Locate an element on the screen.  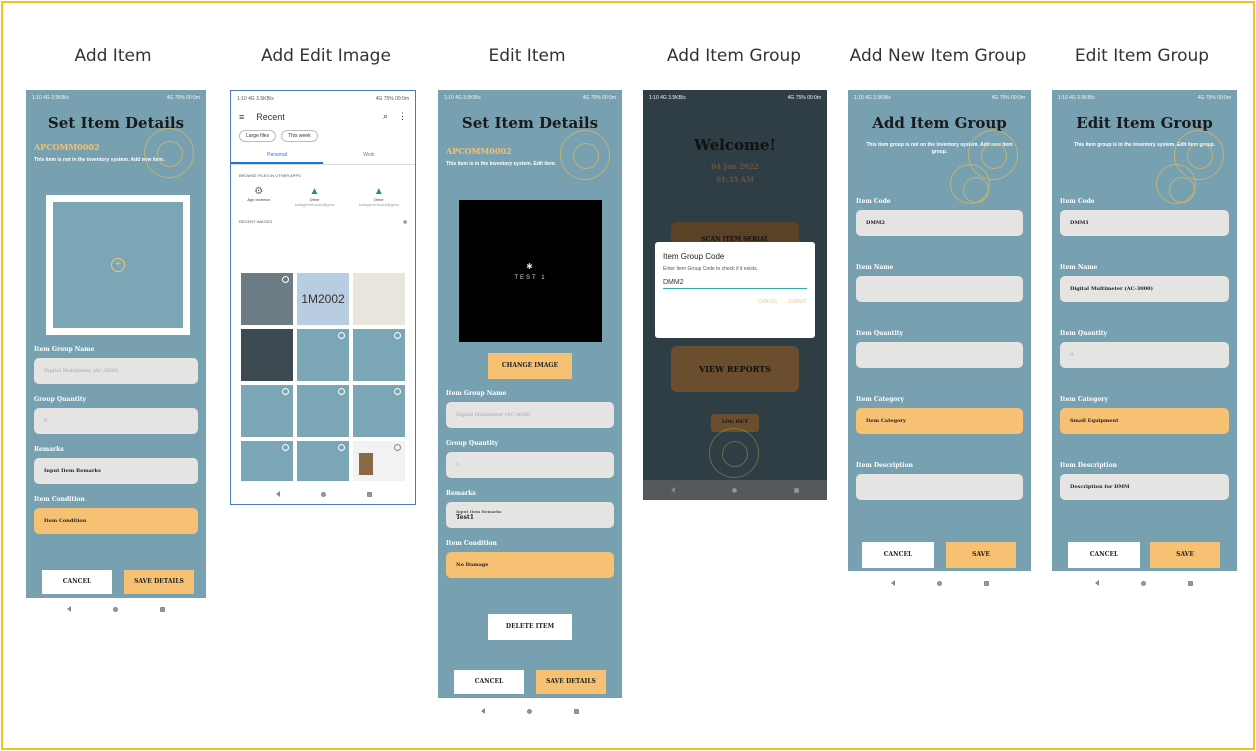
item-code-label: Item Code is located at coordinates (873, 201).